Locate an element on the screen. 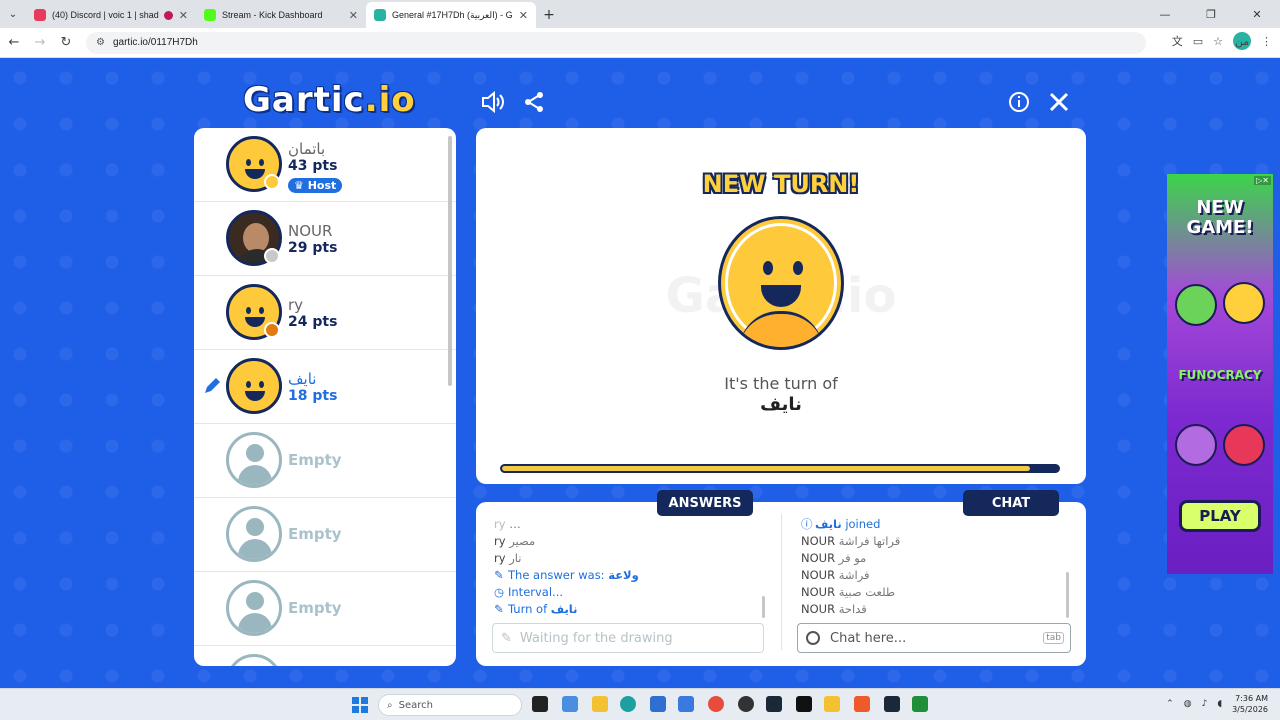  panel-divider is located at coordinates (781, 582).